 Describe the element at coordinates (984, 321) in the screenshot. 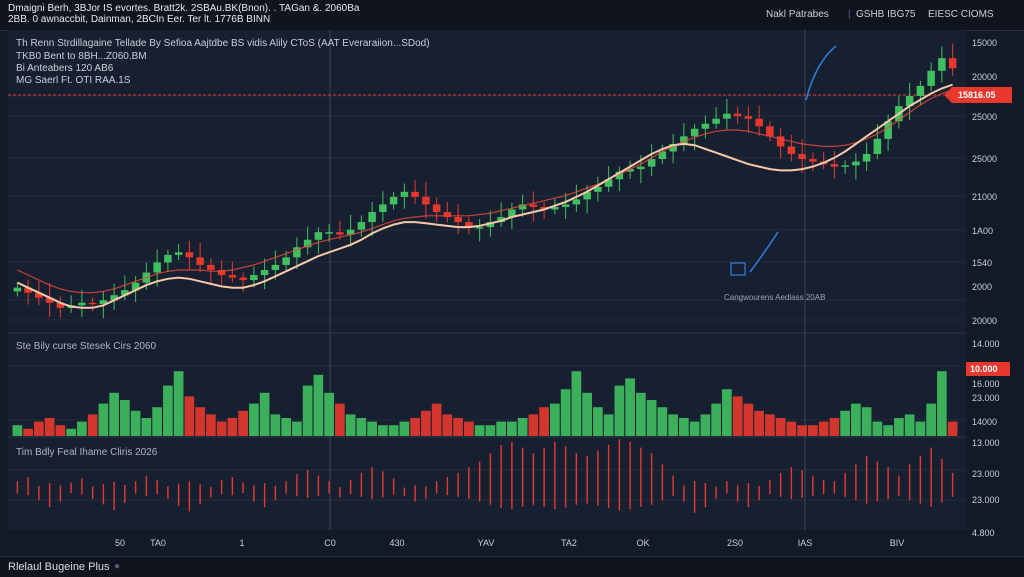

I see `price-tick-label: 20000` at that location.